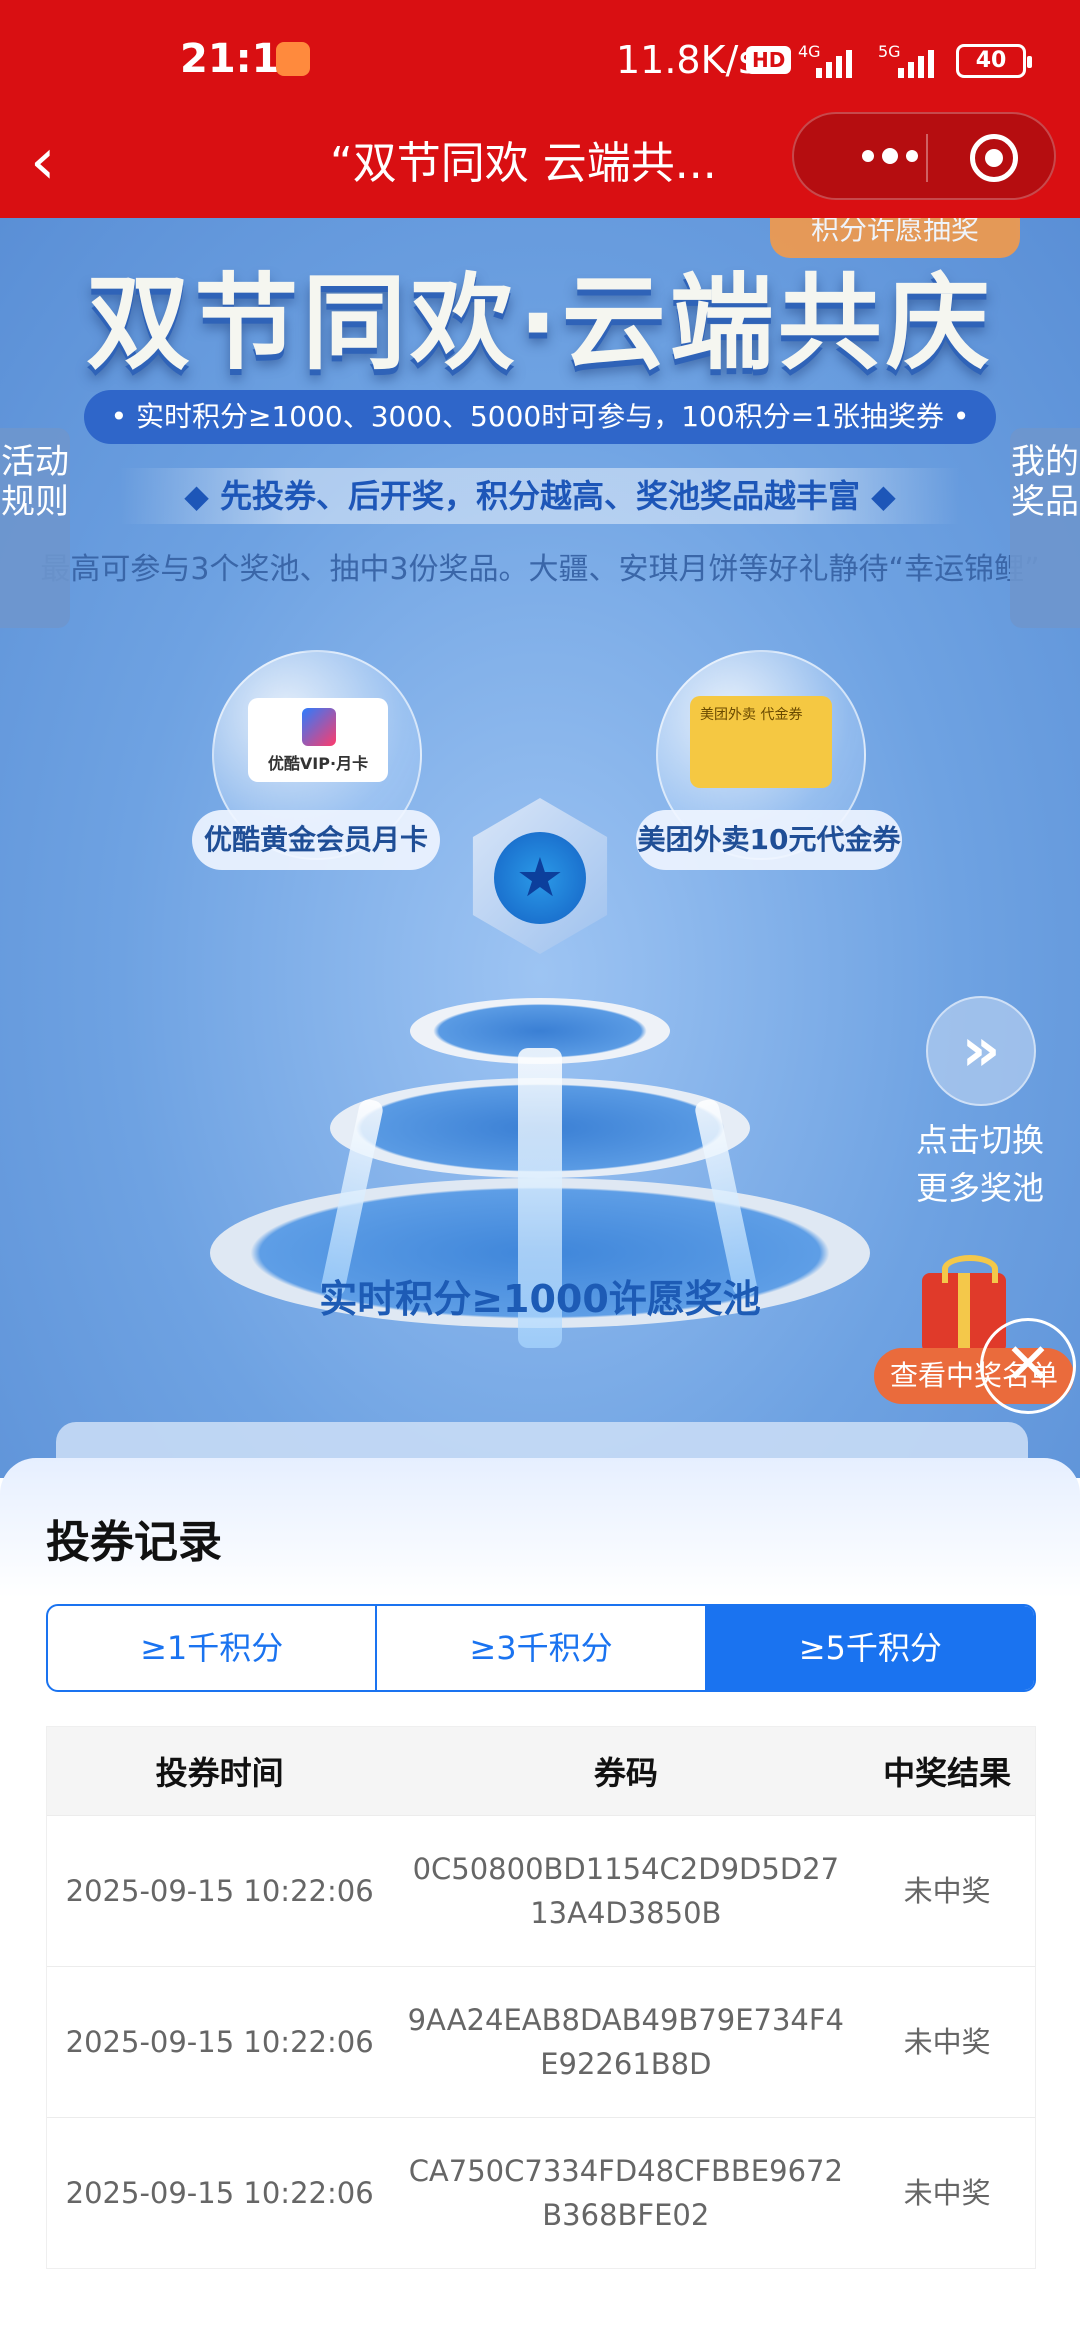 The height and width of the screenshot is (2340, 1080). What do you see at coordinates (540, 877) in the screenshot?
I see `star-icon: ★` at bounding box center [540, 877].